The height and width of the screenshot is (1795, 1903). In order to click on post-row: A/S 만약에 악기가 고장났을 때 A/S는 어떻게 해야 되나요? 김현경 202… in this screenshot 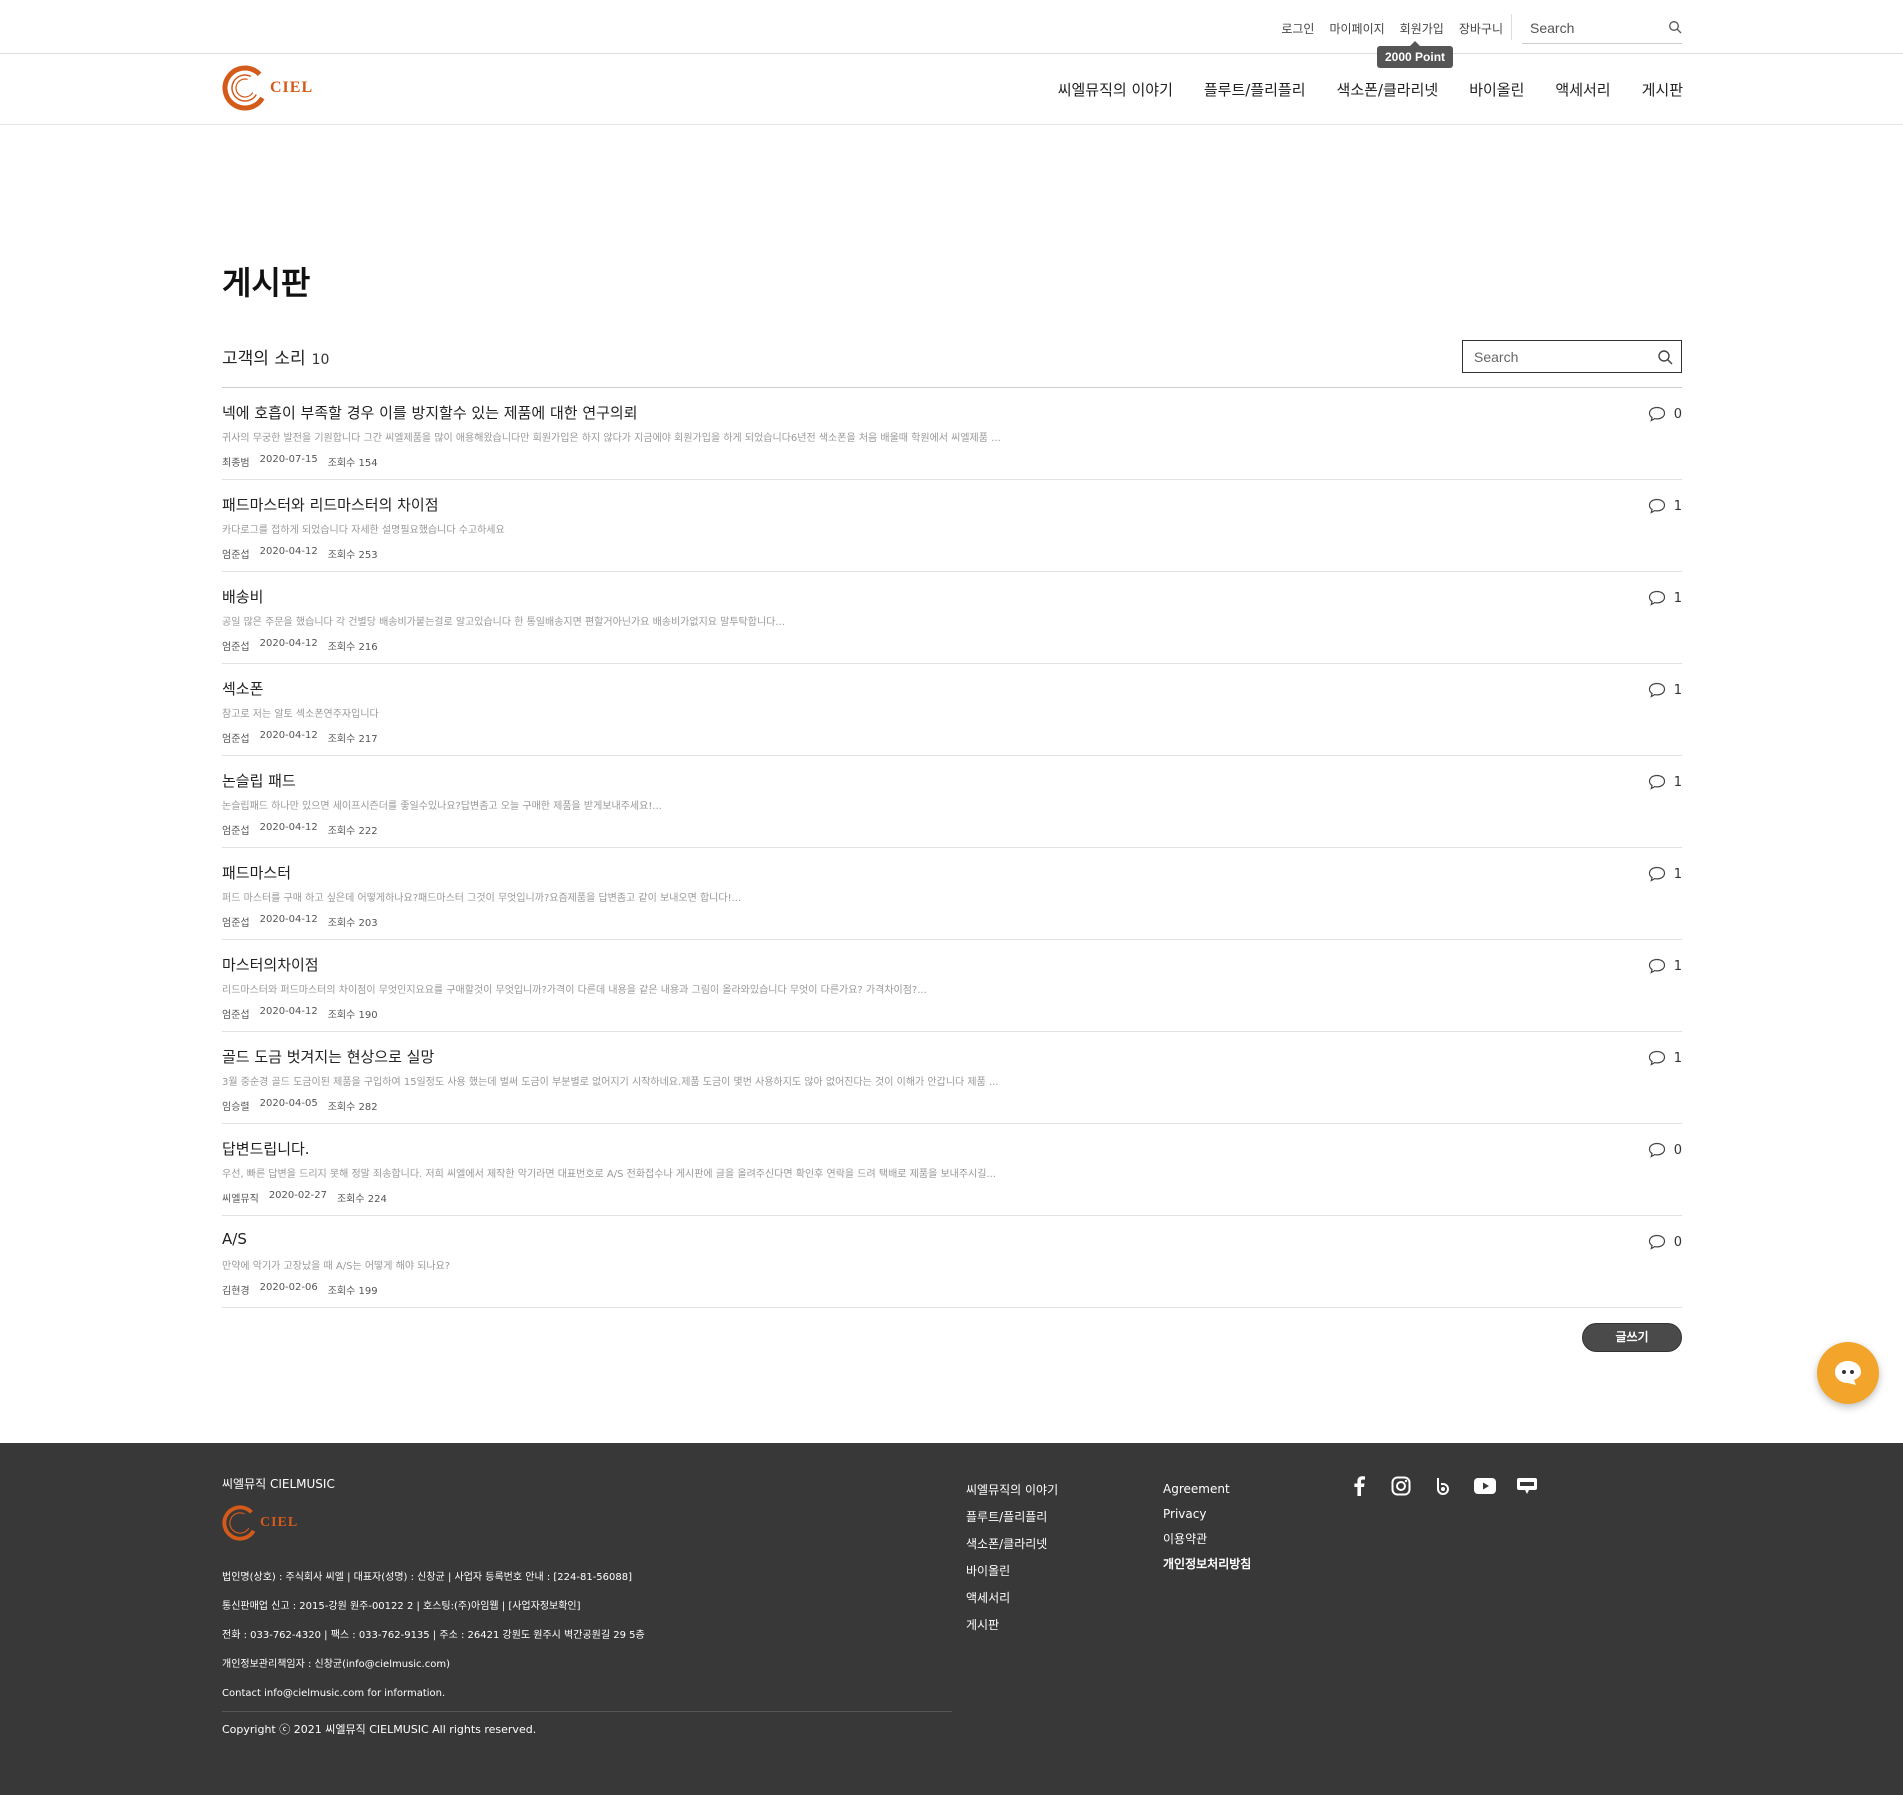, I will do `click(952, 1262)`.